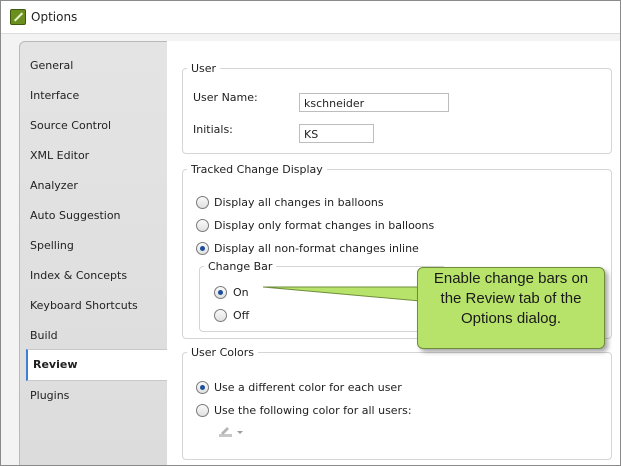 The height and width of the screenshot is (466, 621). What do you see at coordinates (202, 225) in the screenshot?
I see `balloons-format-radio` at bounding box center [202, 225].